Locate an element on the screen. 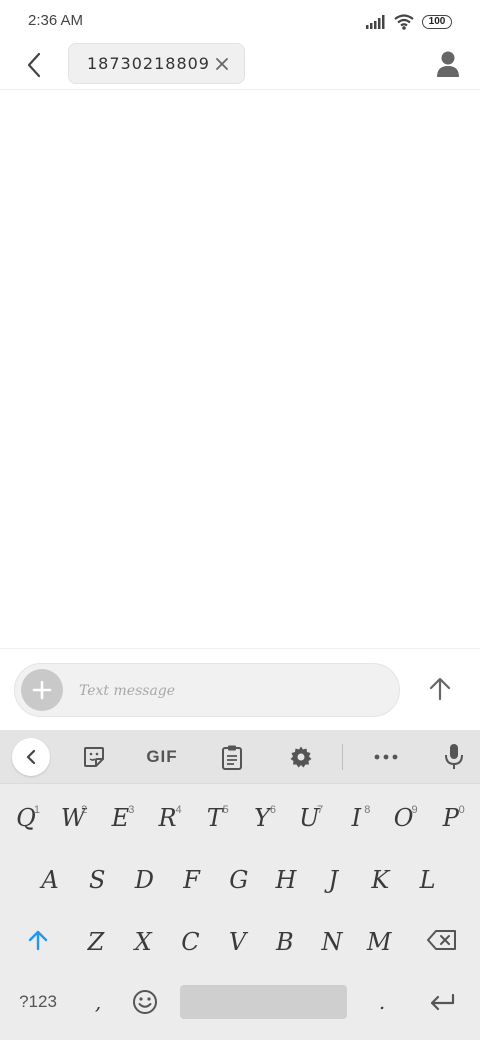 The height and width of the screenshot is (1040, 480). more-button is located at coordinates (386, 757).